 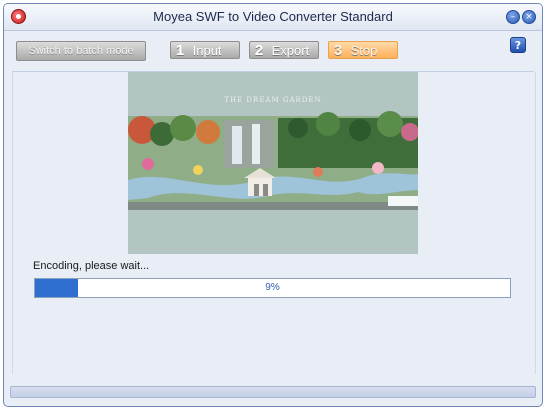 I want to click on step-input-button: 1 Input, so click(x=205, y=50).